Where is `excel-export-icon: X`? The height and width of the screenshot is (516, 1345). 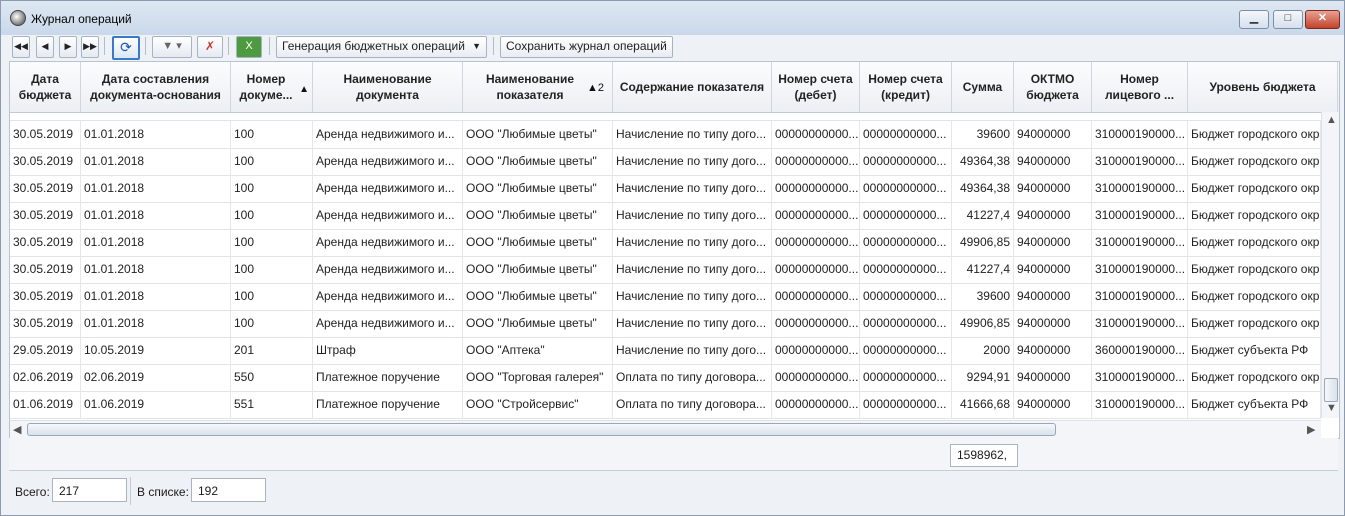
excel-export-icon: X is located at coordinates (249, 47).